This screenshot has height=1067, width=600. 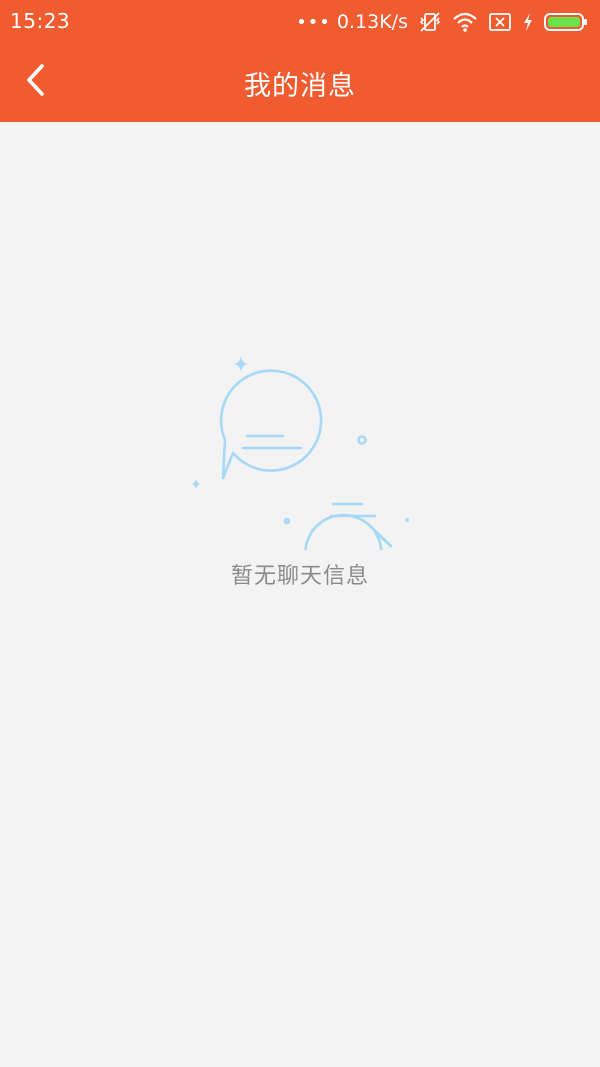 What do you see at coordinates (300, 86) in the screenshot?
I see `page-title: 我的消息` at bounding box center [300, 86].